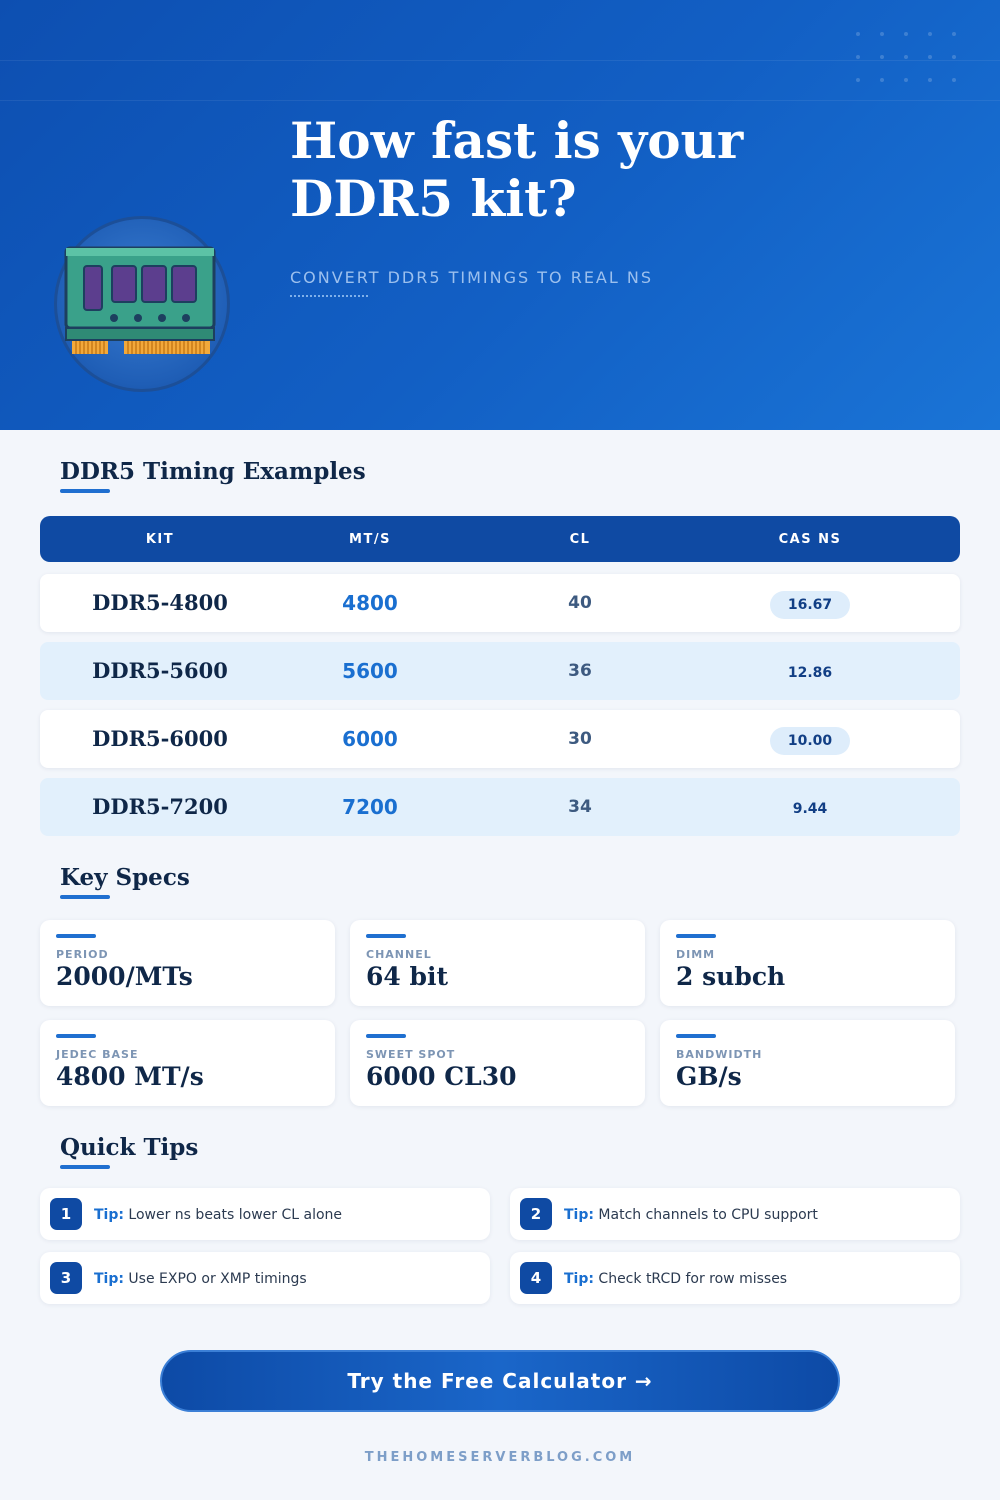  Describe the element at coordinates (399, 954) in the screenshot. I see `spec-label: CHANNEL` at that location.